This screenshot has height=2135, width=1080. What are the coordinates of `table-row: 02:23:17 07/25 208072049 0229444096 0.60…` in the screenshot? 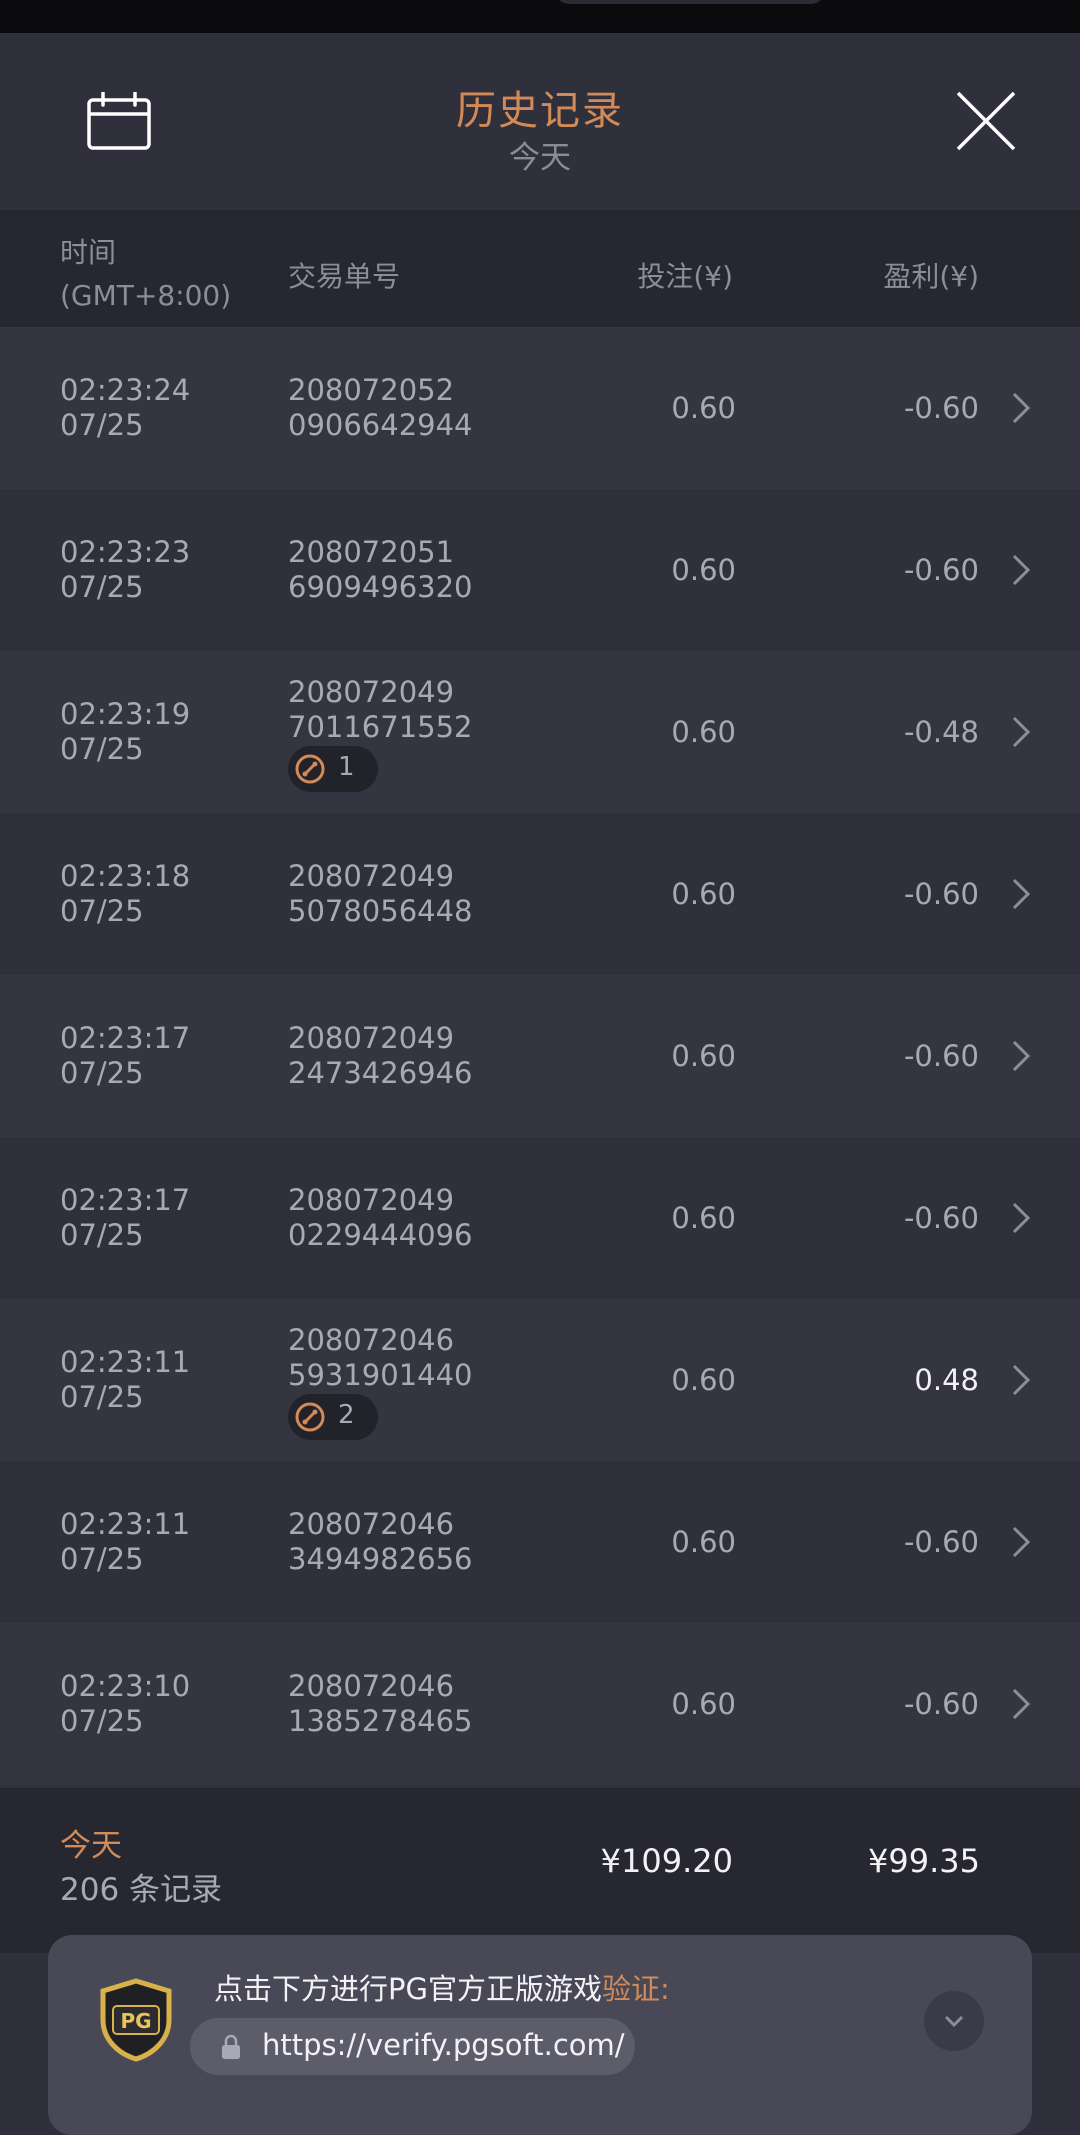 It's located at (540, 1218).